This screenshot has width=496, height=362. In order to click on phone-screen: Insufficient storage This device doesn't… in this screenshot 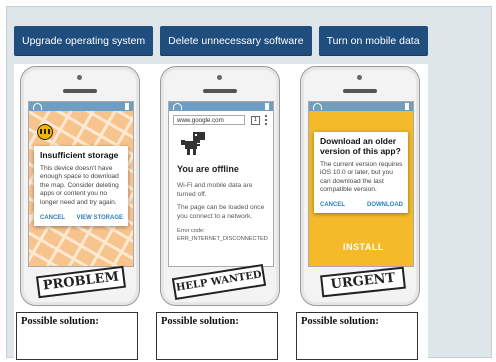, I will do `click(81, 184)`.